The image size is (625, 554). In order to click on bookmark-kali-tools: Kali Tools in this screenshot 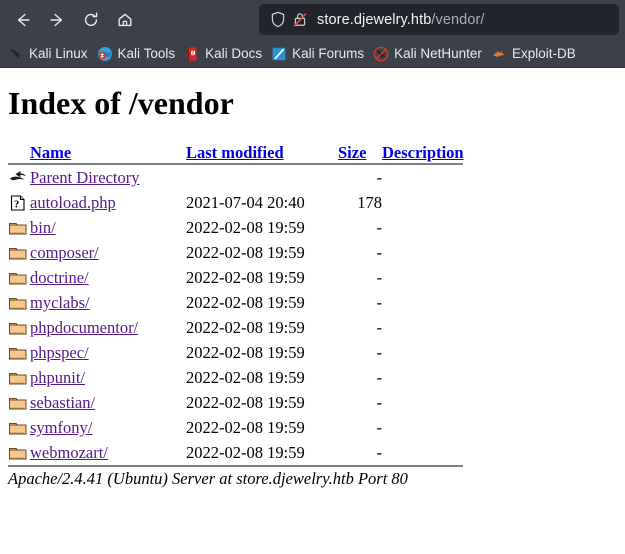, I will do `click(137, 54)`.